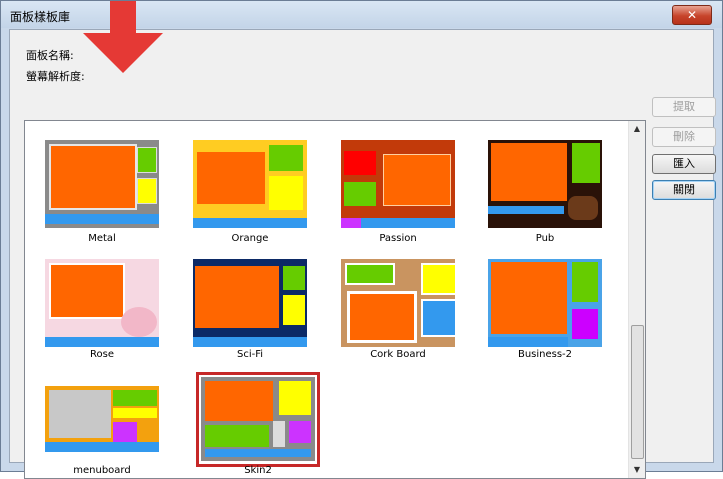  Describe the element at coordinates (102, 303) in the screenshot. I see `template-thumb-rose` at that location.